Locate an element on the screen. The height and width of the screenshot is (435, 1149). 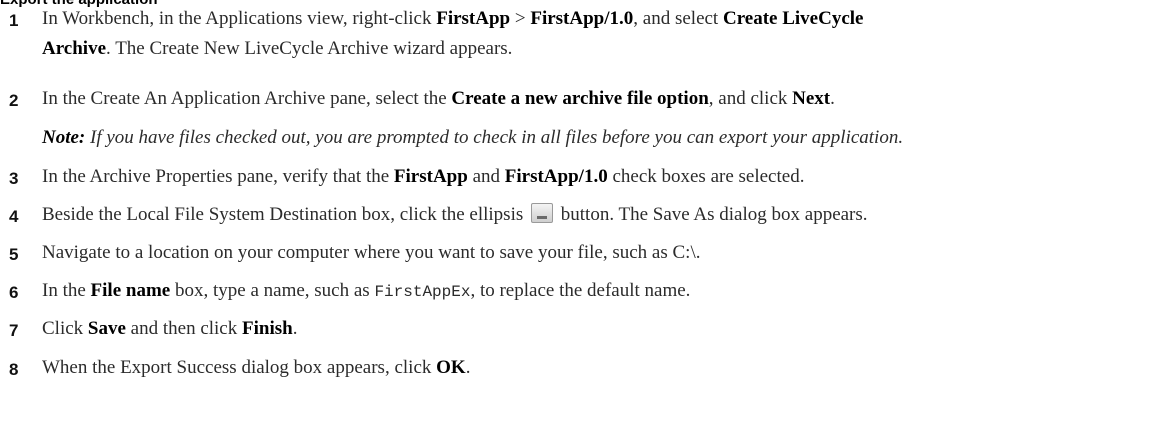
ui-term: Archive is located at coordinates (74, 48).